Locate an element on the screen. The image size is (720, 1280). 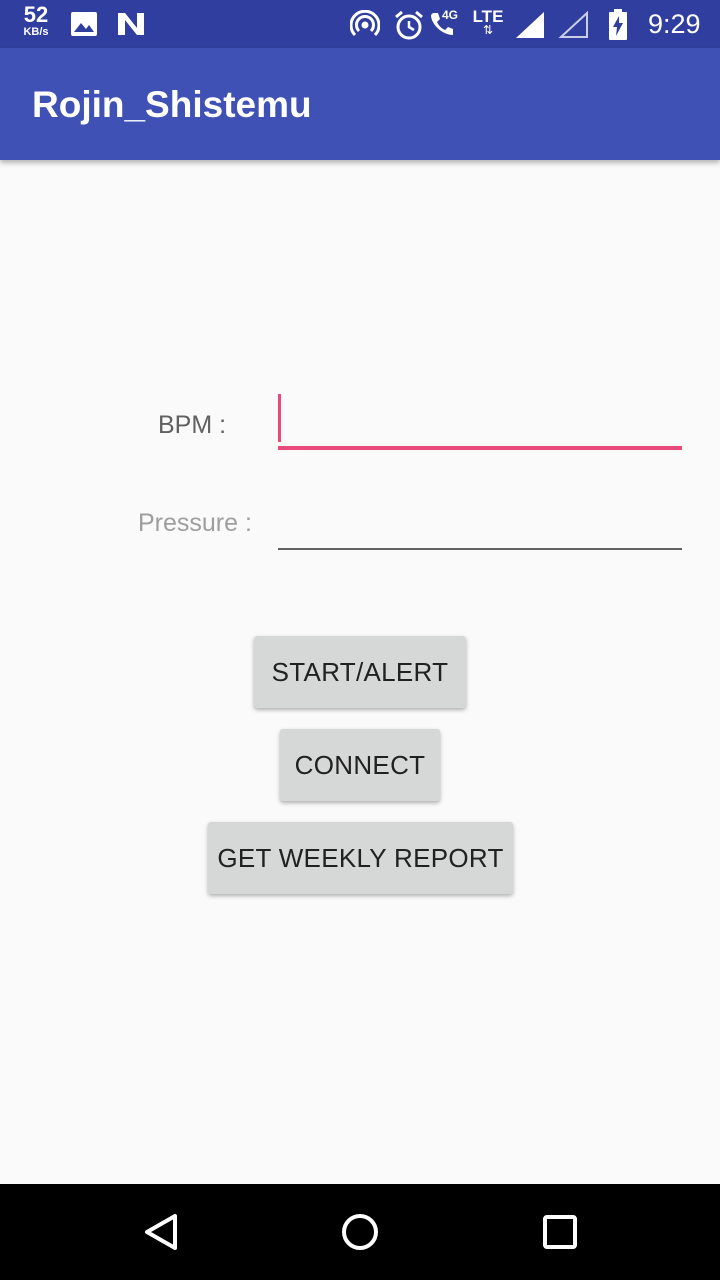
bpm-label: BPM : is located at coordinates (192, 425).